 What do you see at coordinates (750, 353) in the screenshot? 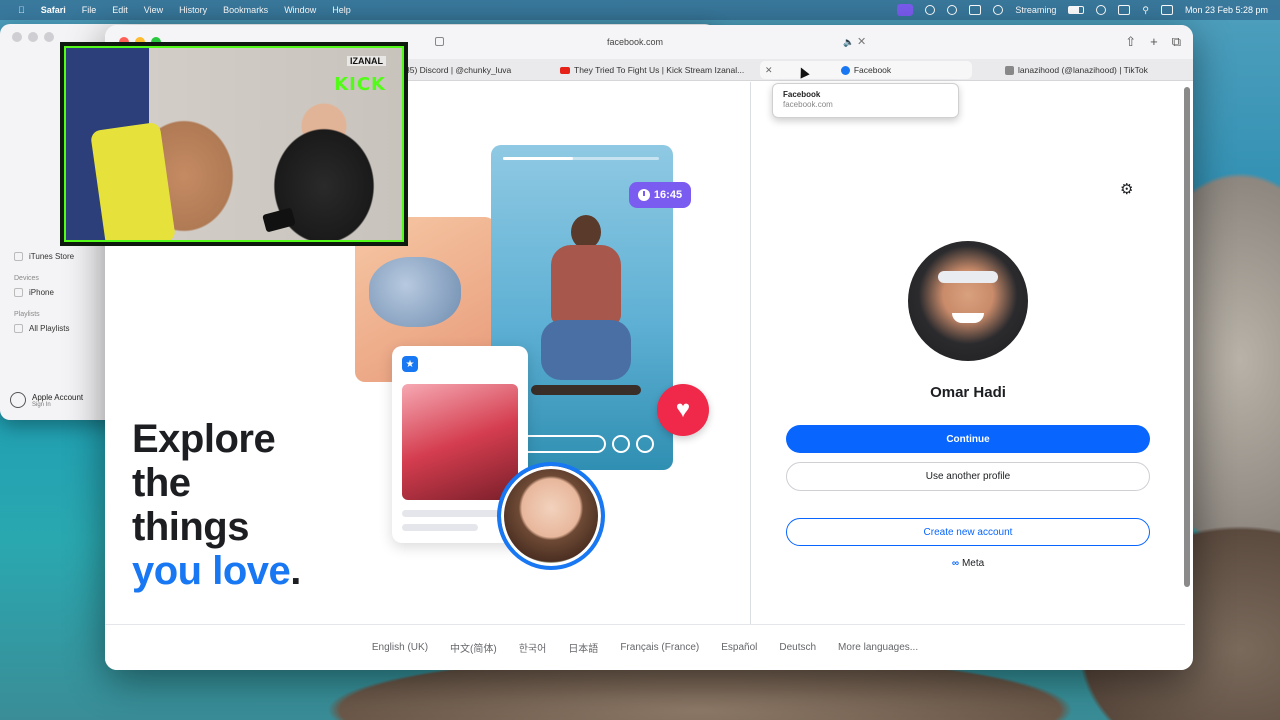
I see `column-divider` at bounding box center [750, 353].